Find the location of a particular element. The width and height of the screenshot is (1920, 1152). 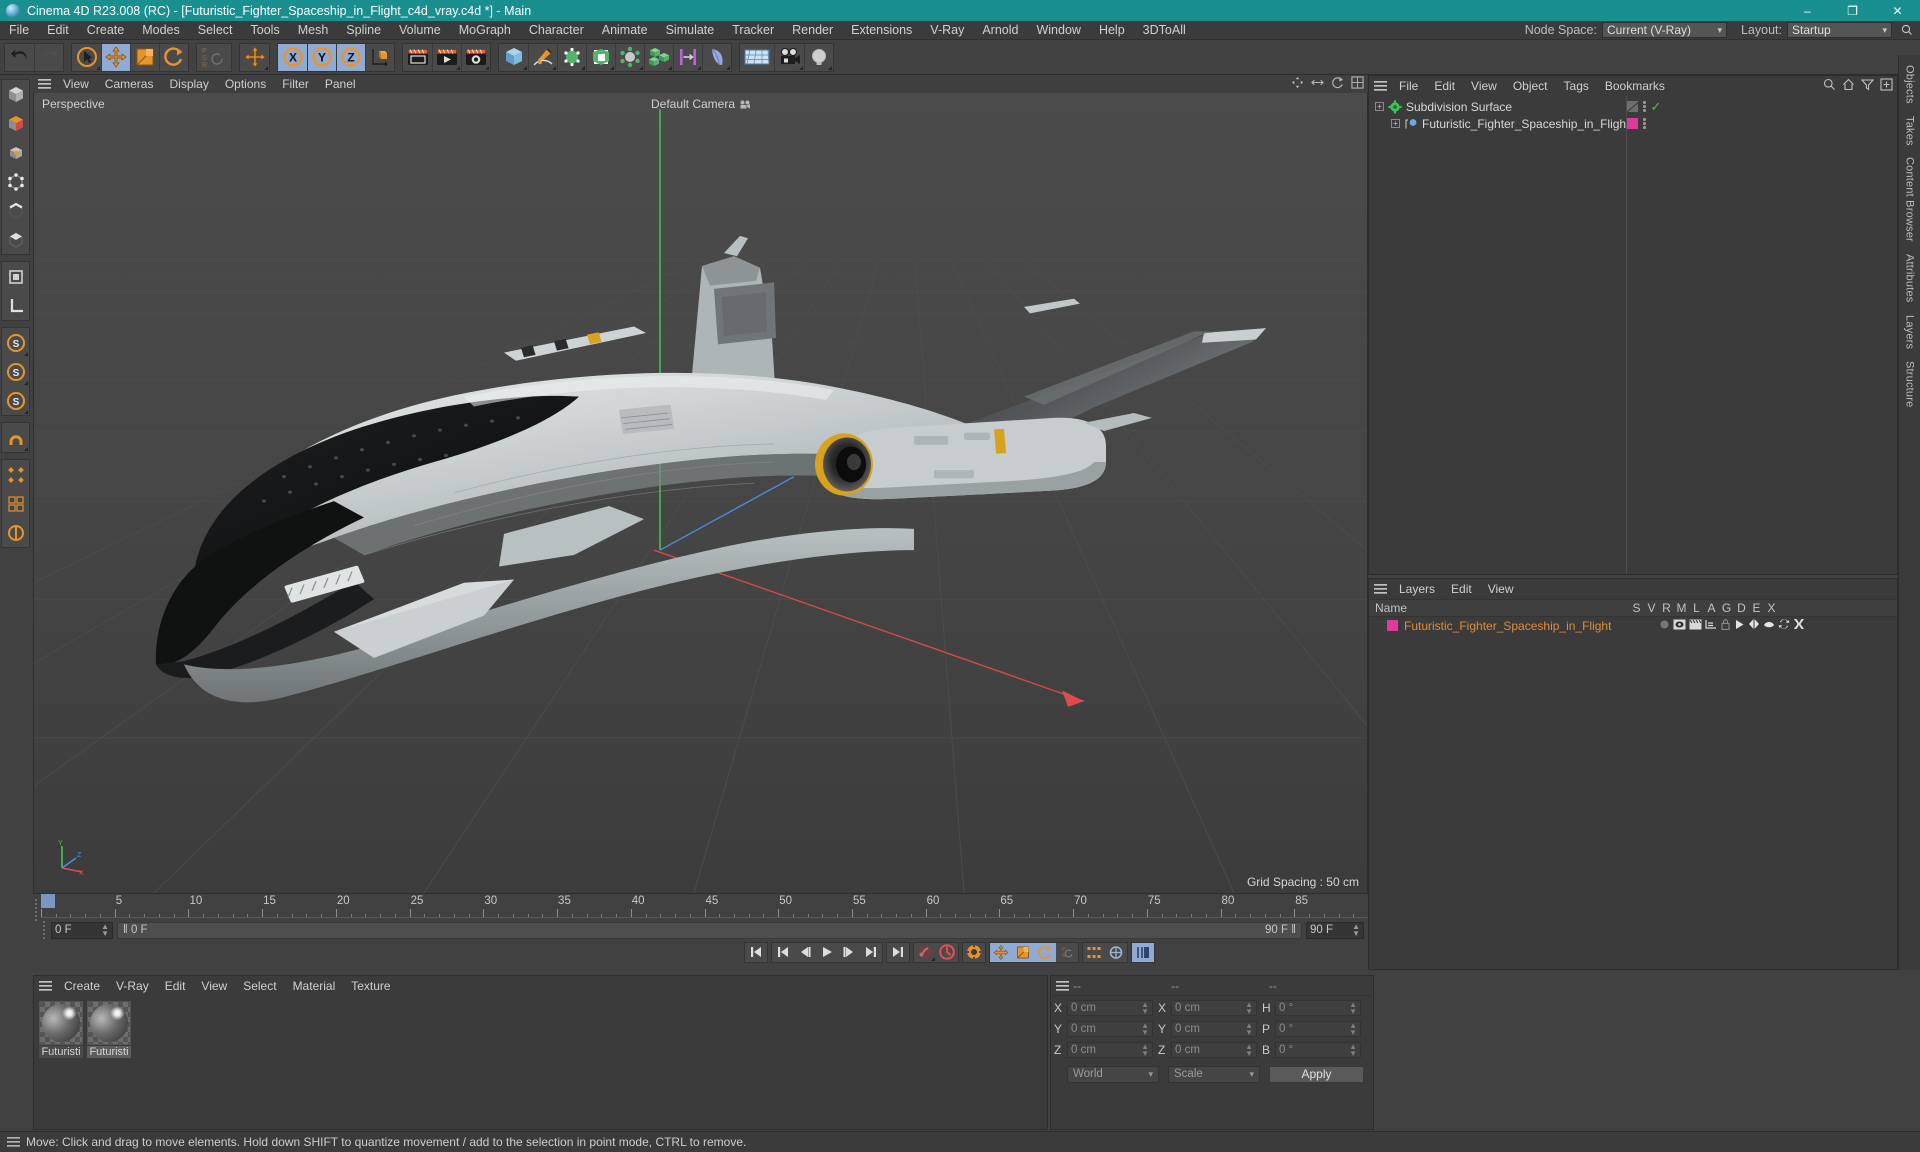

add-layer-icon is located at coordinates (1886, 86).